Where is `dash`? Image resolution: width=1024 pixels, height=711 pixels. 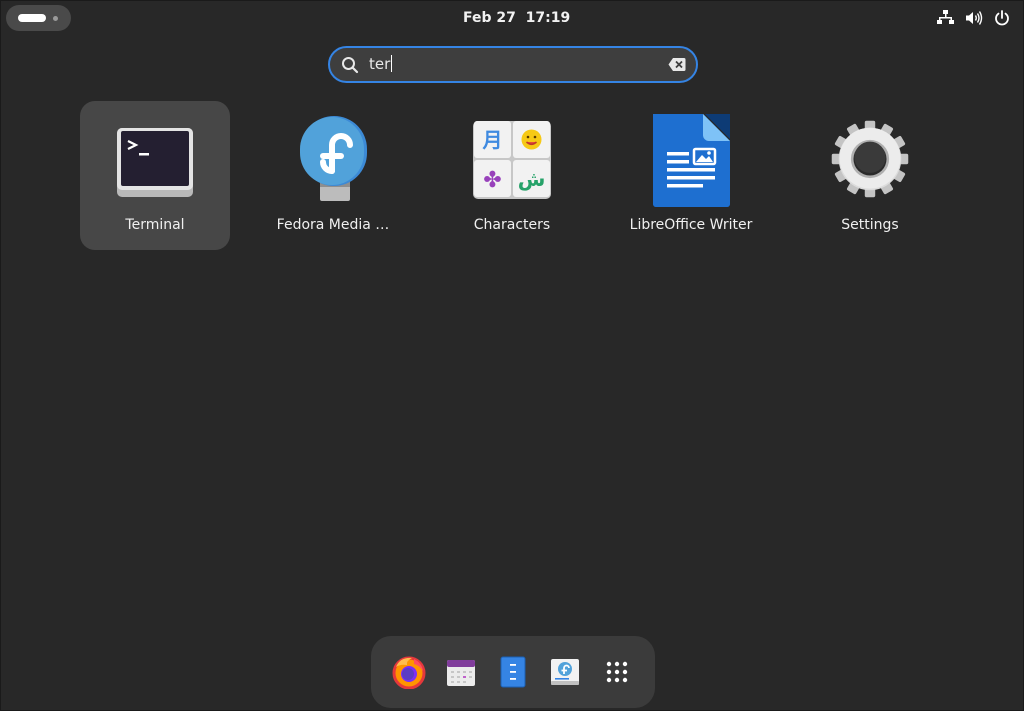
dash is located at coordinates (513, 672).